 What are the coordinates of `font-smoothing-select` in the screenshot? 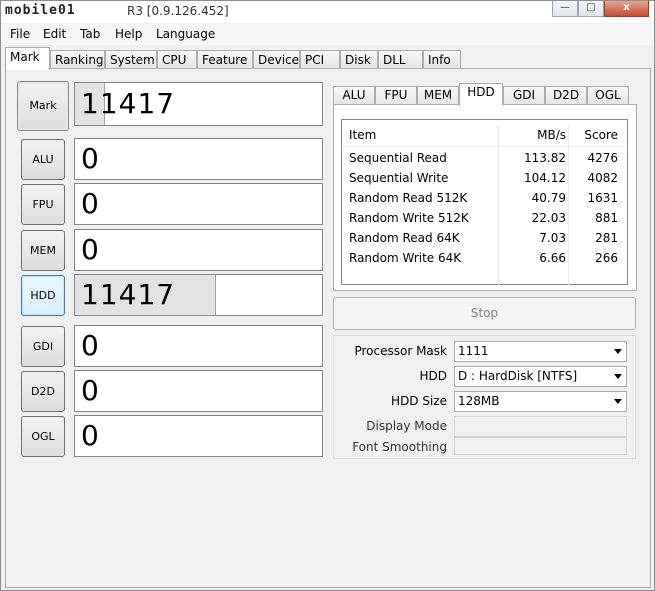 It's located at (540, 446).